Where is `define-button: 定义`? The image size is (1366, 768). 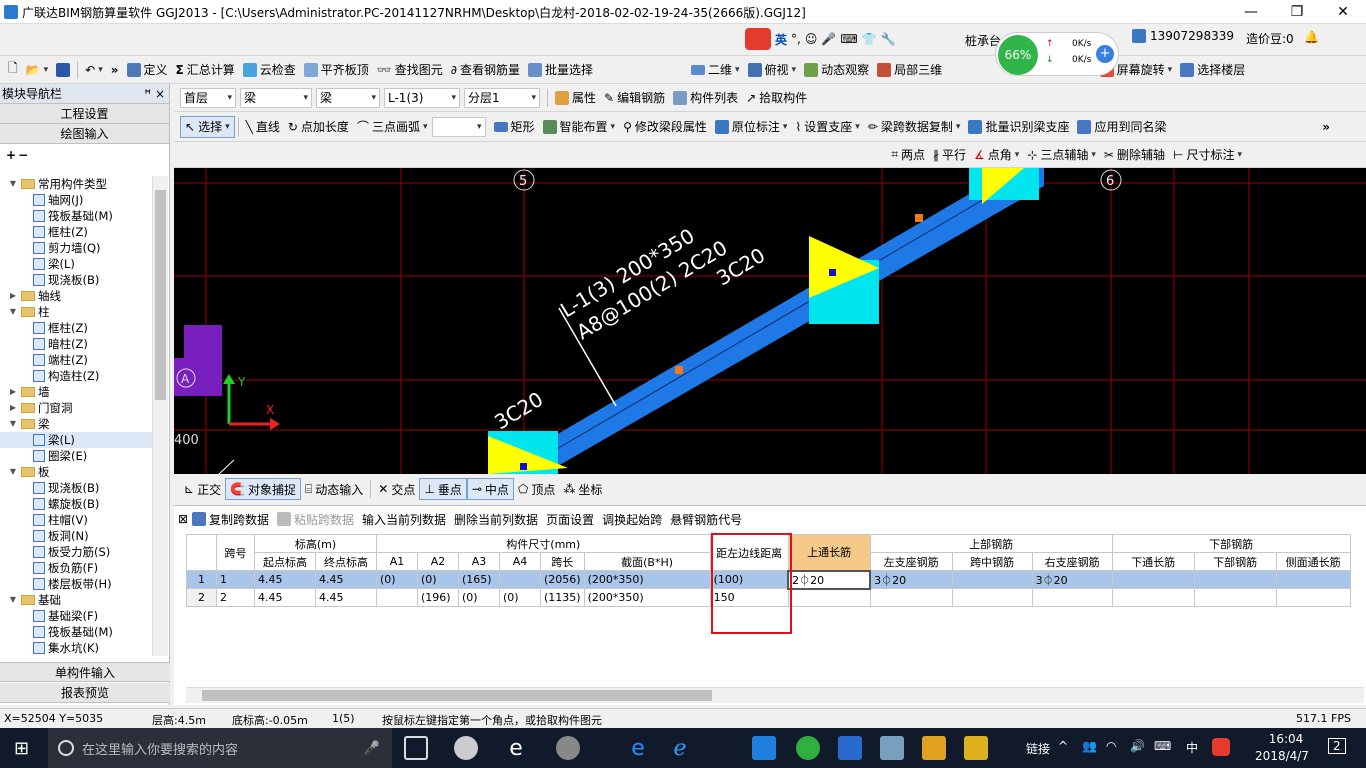 define-button: 定义 is located at coordinates (147, 70).